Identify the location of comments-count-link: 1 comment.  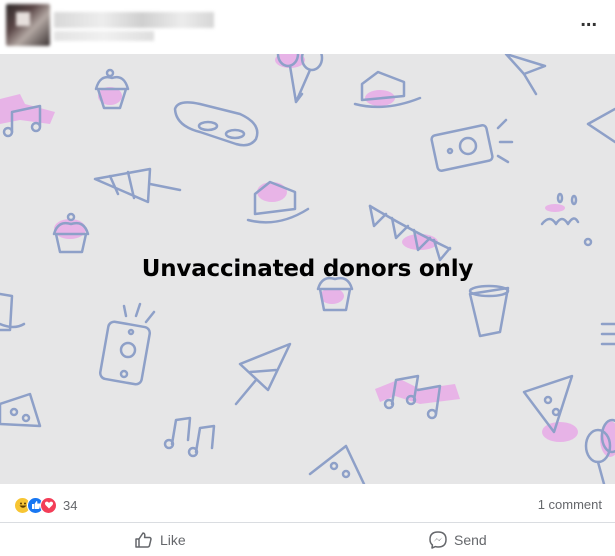
(570, 504).